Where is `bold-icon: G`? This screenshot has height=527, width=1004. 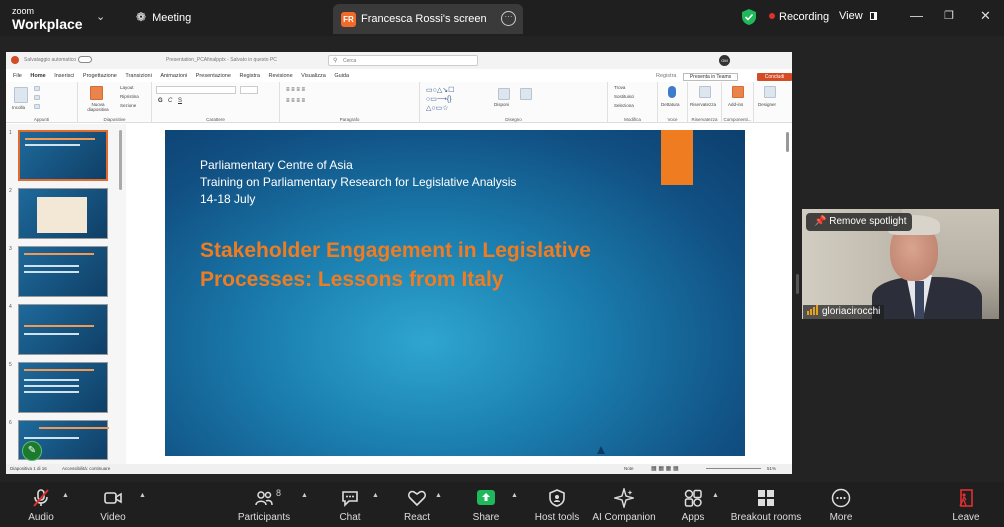
bold-icon: G is located at coordinates (160, 101).